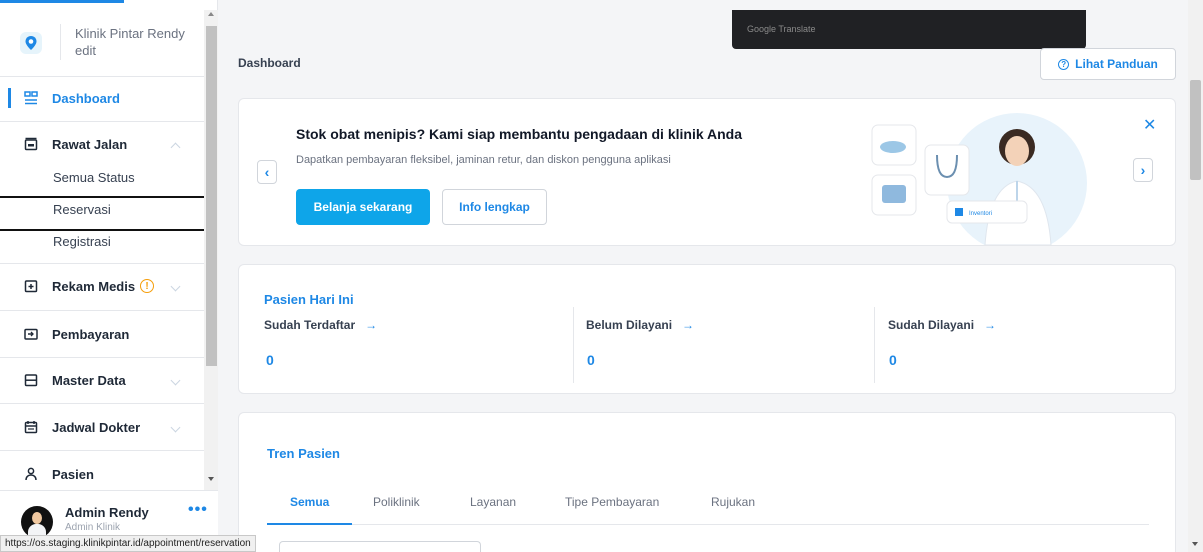  What do you see at coordinates (31, 334) in the screenshot?
I see `payment-icon` at bounding box center [31, 334].